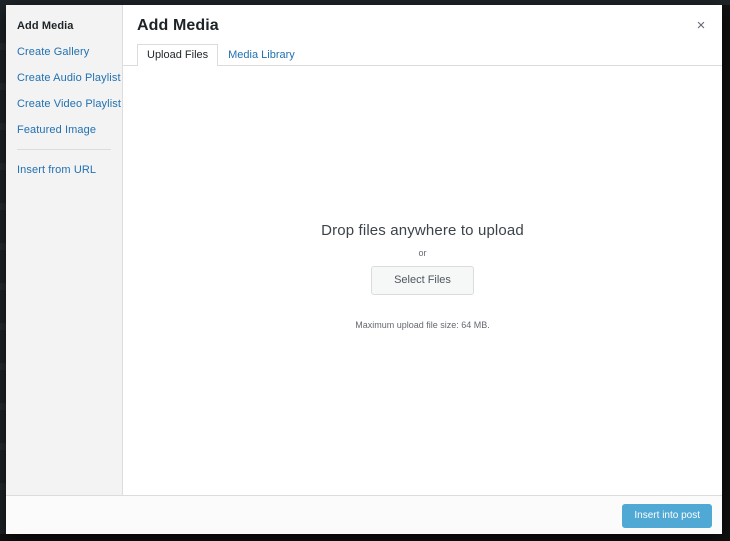 This screenshot has height=541, width=730. Describe the element at coordinates (701, 26) in the screenshot. I see `close-icon: ×` at that location.